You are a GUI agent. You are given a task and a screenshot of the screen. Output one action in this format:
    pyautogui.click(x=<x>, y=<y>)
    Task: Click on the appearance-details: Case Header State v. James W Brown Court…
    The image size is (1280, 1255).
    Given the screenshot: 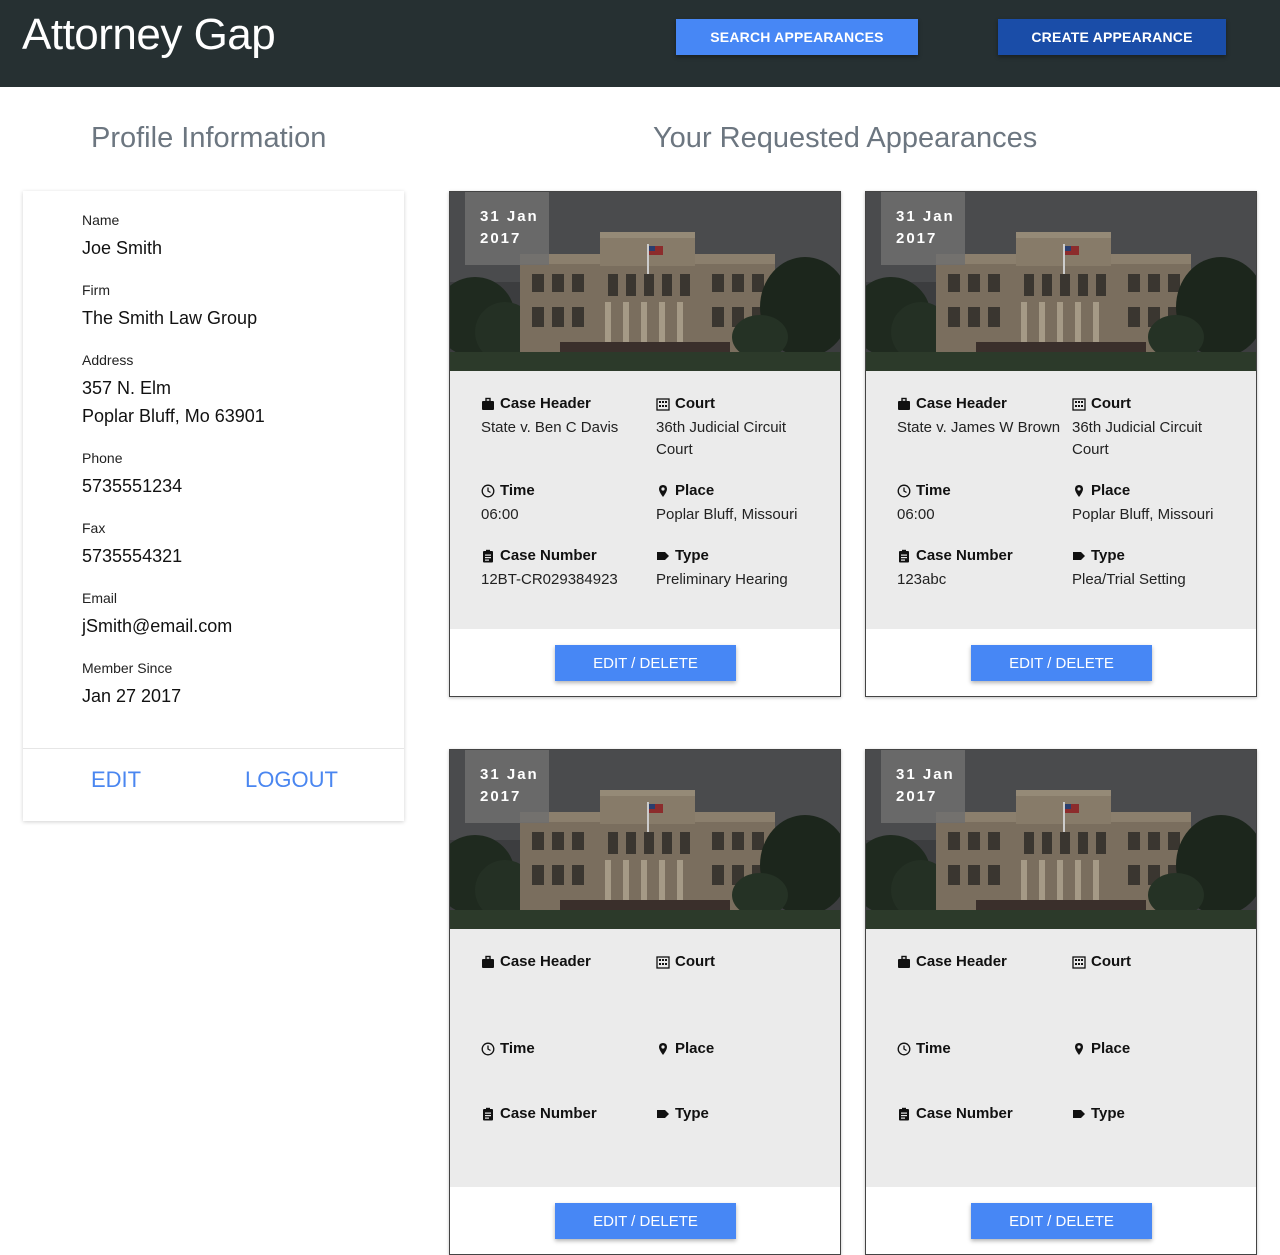 What is the action you would take?
    pyautogui.click(x=1061, y=500)
    